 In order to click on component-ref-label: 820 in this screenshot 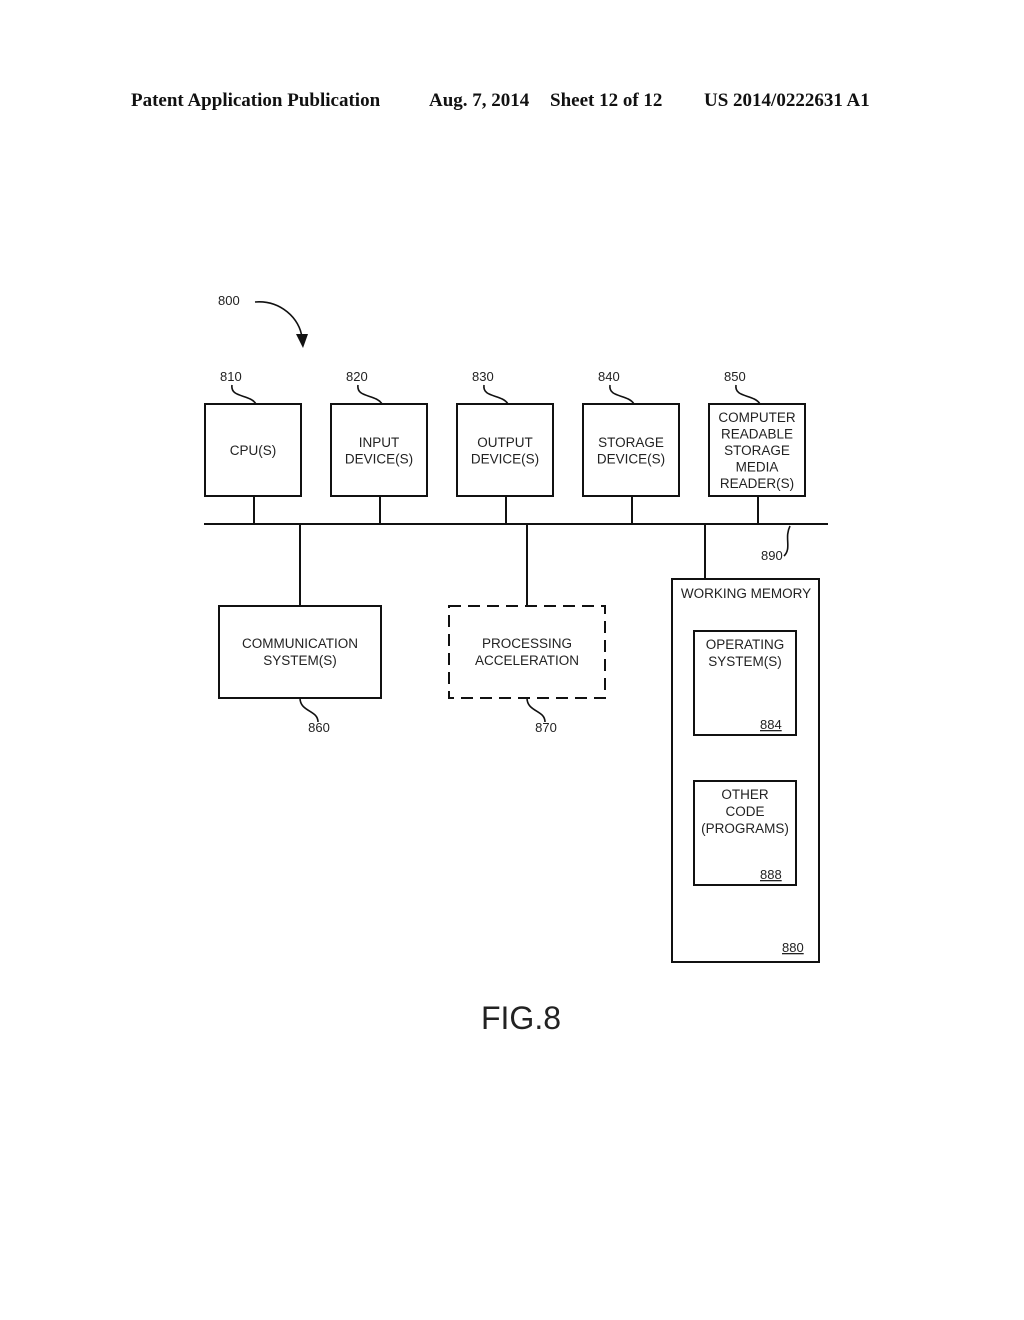, I will do `click(357, 376)`.